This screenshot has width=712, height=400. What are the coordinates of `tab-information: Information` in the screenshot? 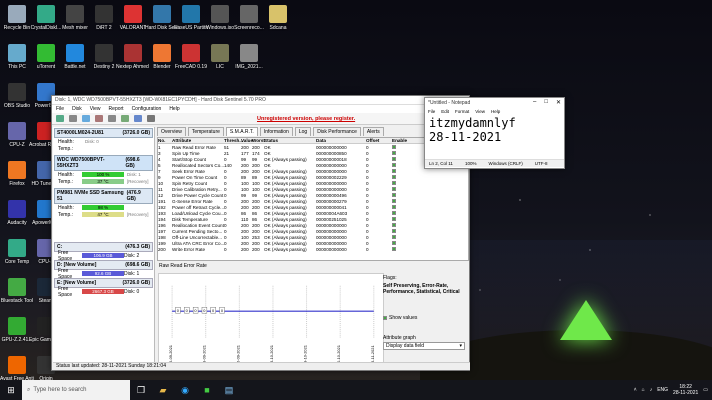 It's located at (276, 131).